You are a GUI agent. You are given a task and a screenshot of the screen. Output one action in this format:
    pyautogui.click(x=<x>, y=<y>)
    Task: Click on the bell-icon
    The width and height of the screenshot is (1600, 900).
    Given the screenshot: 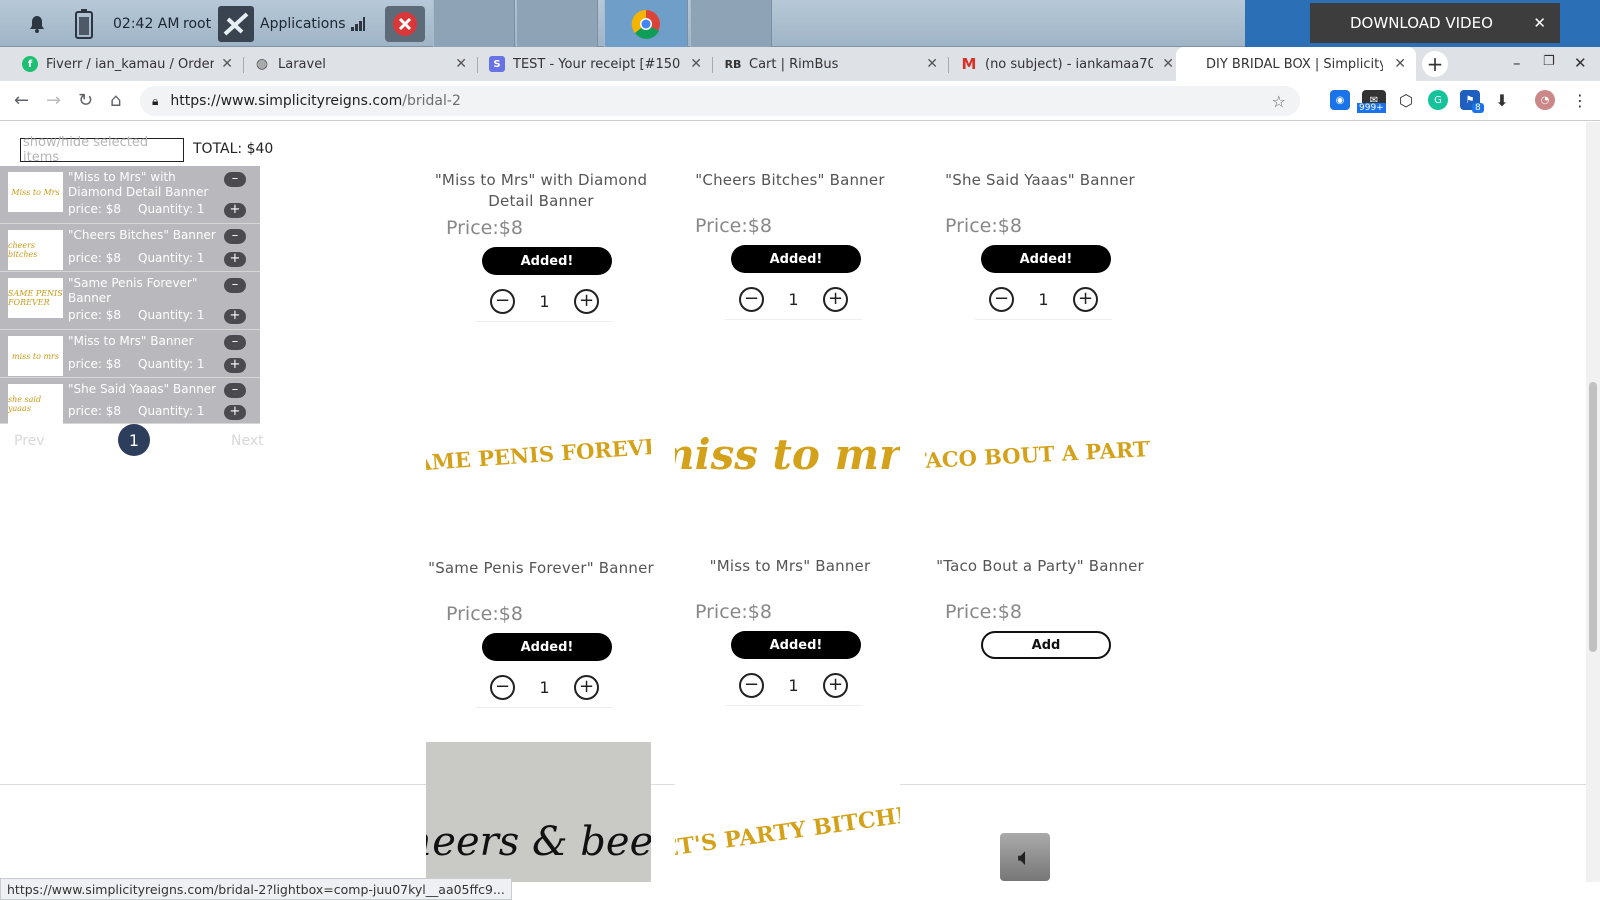 What is the action you would take?
    pyautogui.click(x=37, y=23)
    